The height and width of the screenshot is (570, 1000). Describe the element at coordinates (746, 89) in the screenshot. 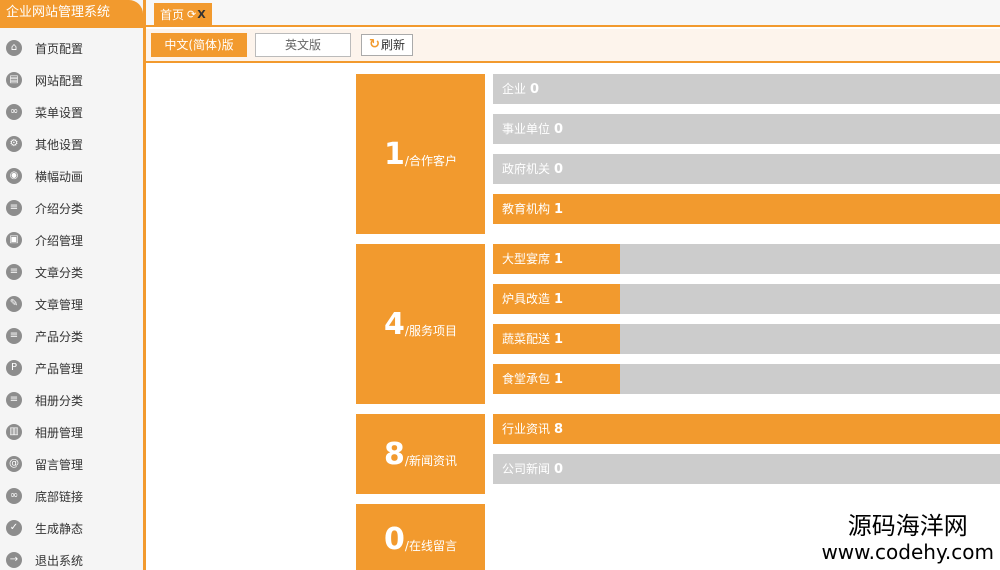

I see `stat-bar: 企业 0` at that location.